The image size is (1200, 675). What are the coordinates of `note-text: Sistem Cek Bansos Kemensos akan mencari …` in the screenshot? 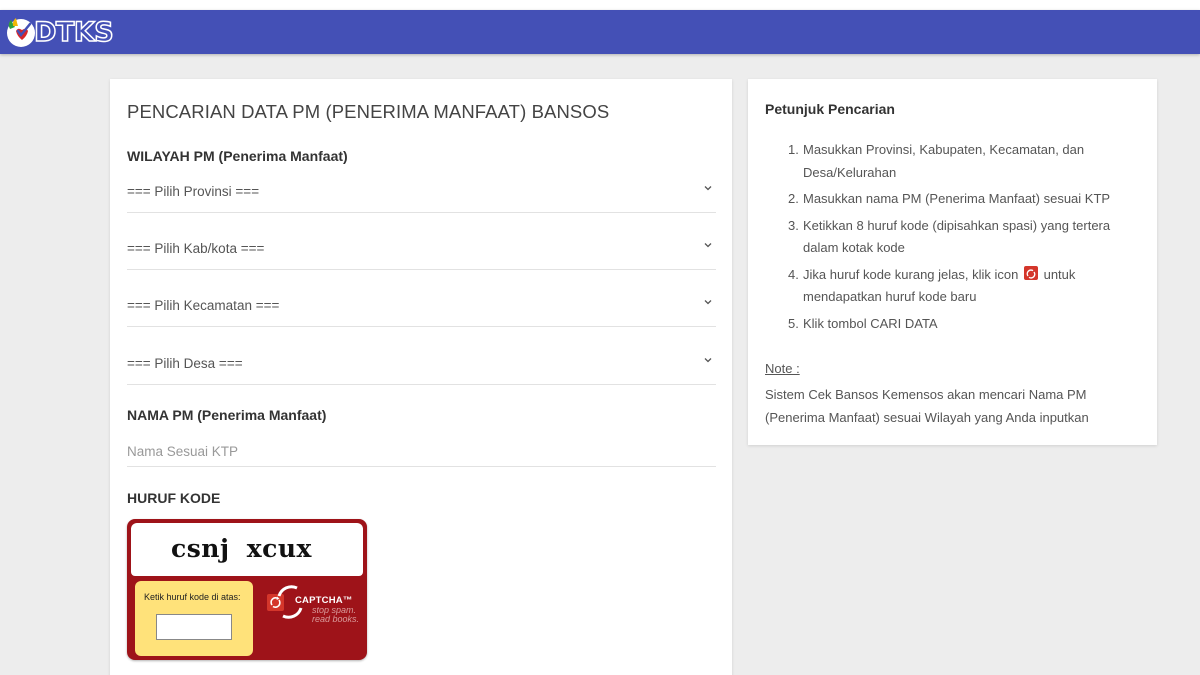 It's located at (927, 406).